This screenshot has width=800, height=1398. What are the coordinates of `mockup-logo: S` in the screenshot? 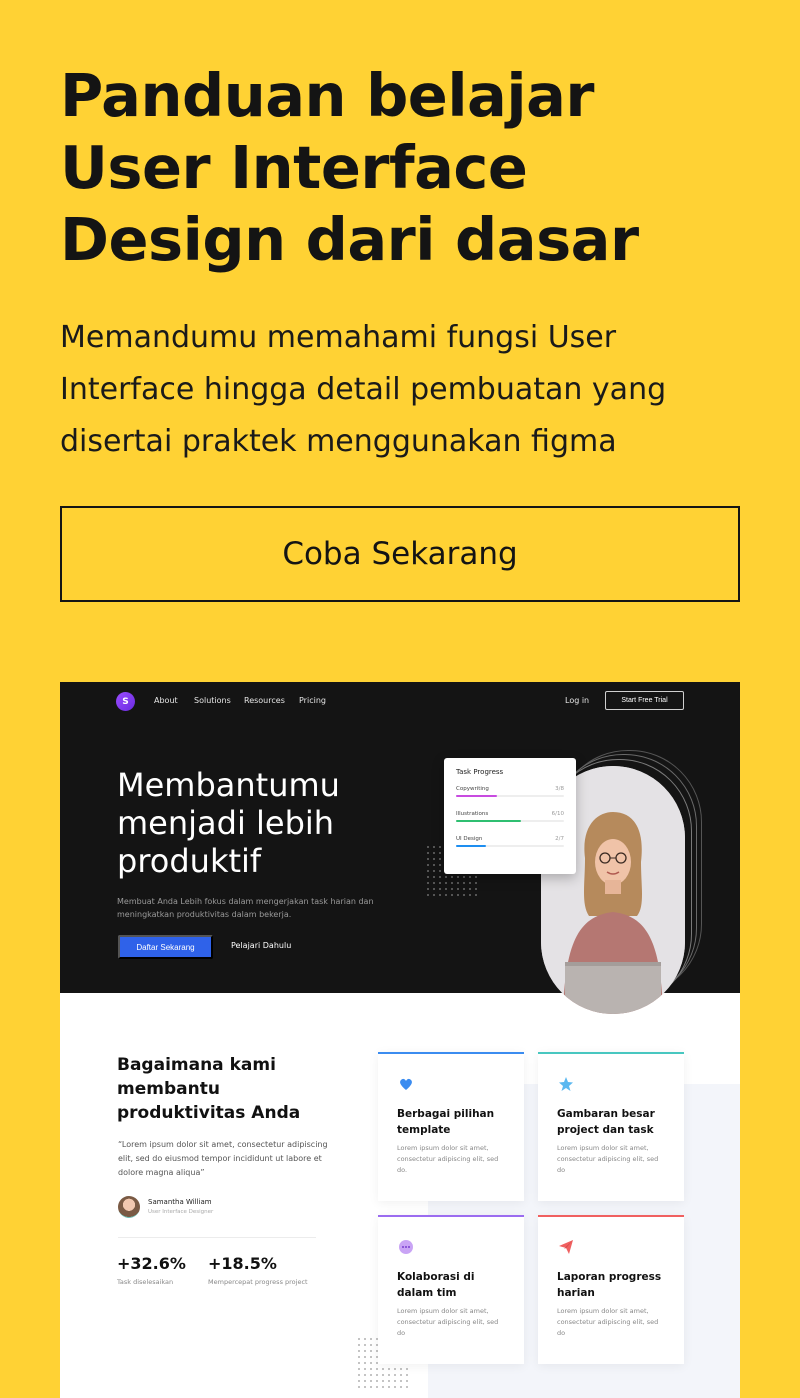 It's located at (125, 701).